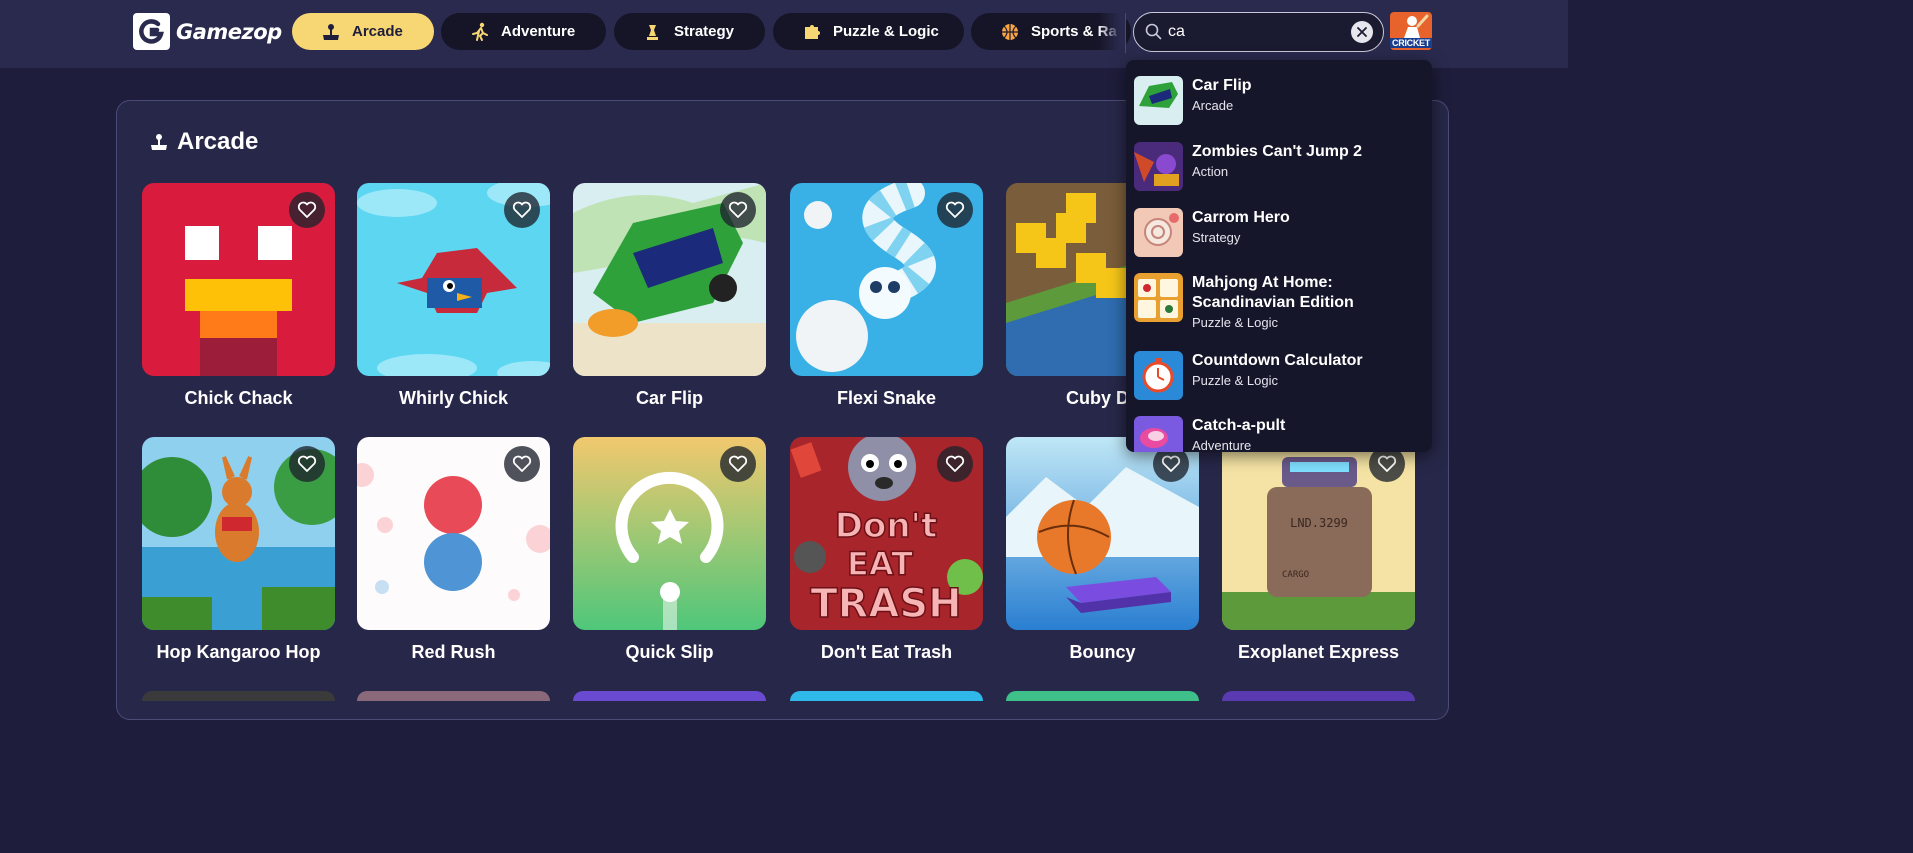 The image size is (1913, 853). I want to click on game-title: Chick Chack, so click(238, 398).